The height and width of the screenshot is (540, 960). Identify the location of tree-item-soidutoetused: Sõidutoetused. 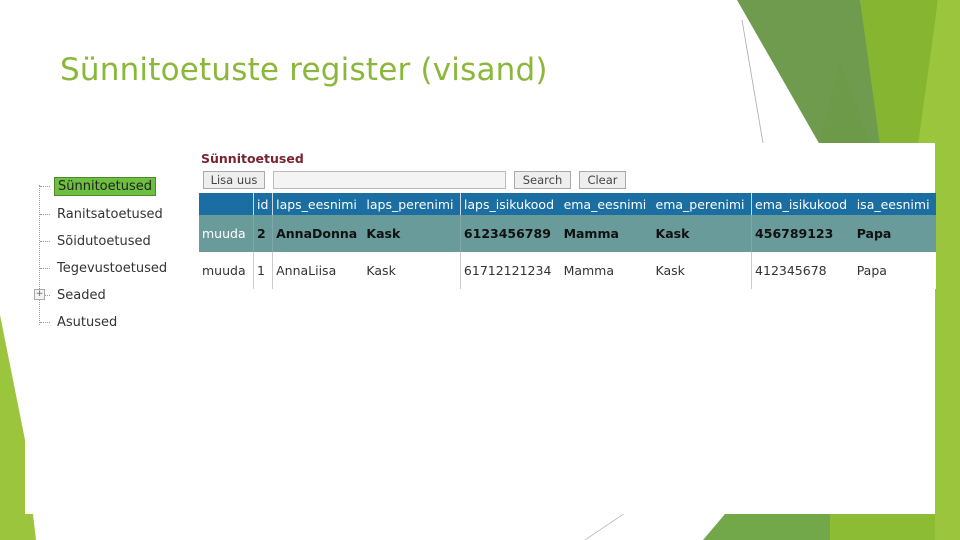
(94, 241).